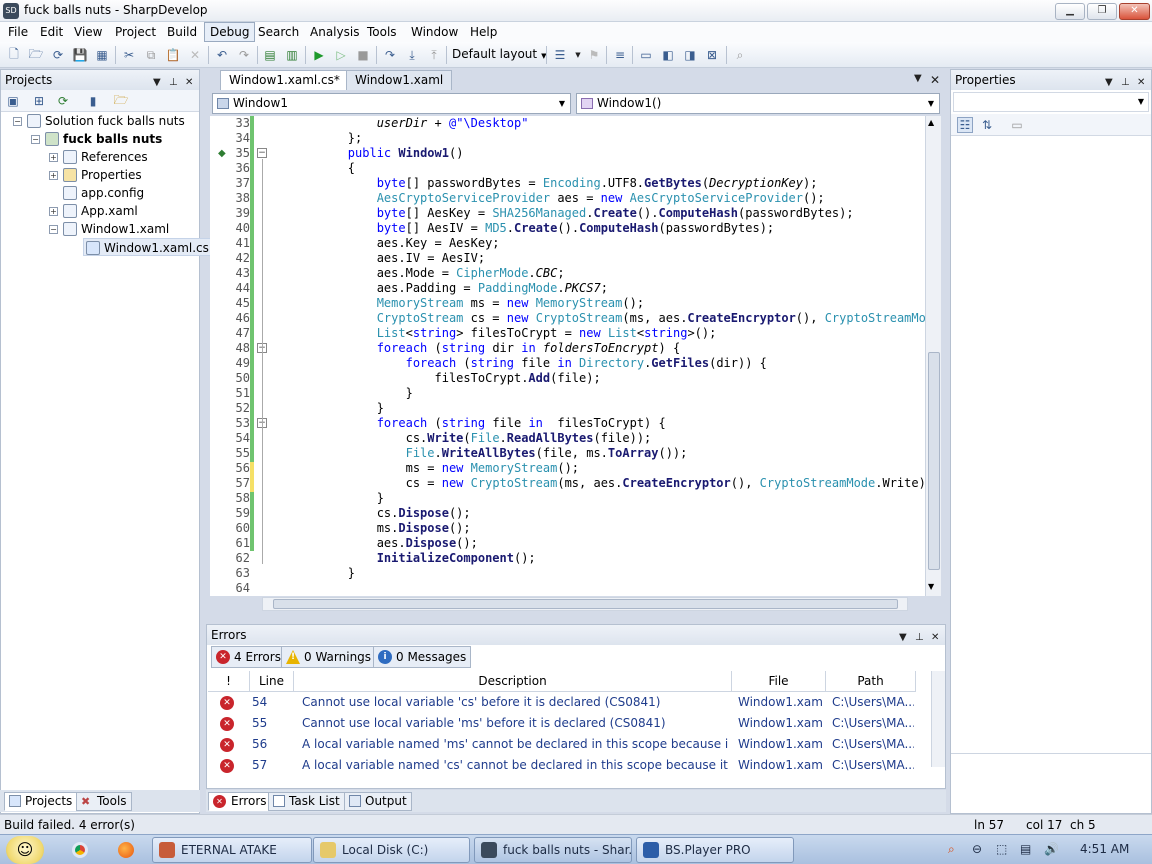 The width and height of the screenshot is (1152, 864). What do you see at coordinates (106, 121) in the screenshot?
I see `tree-item-solution: Solution fuck balls nuts` at bounding box center [106, 121].